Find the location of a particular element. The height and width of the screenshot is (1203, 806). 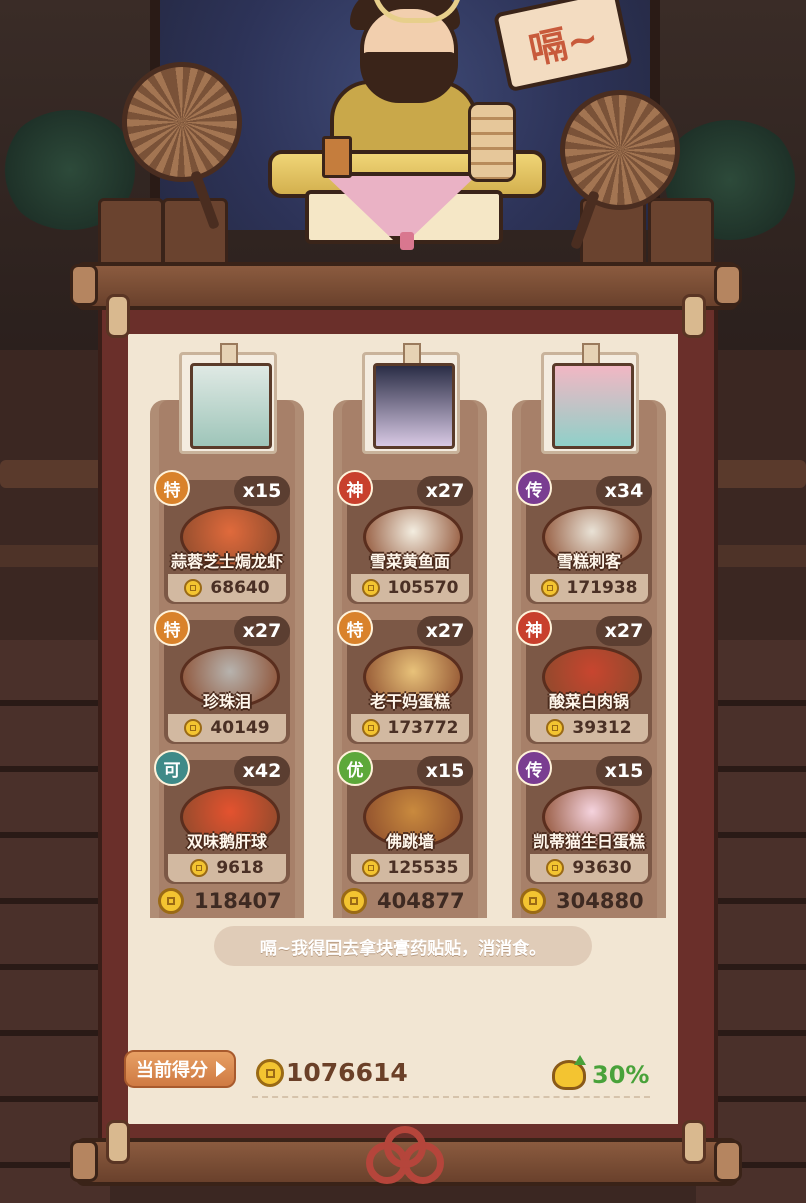

dish-price: 125535 is located at coordinates (410, 868).